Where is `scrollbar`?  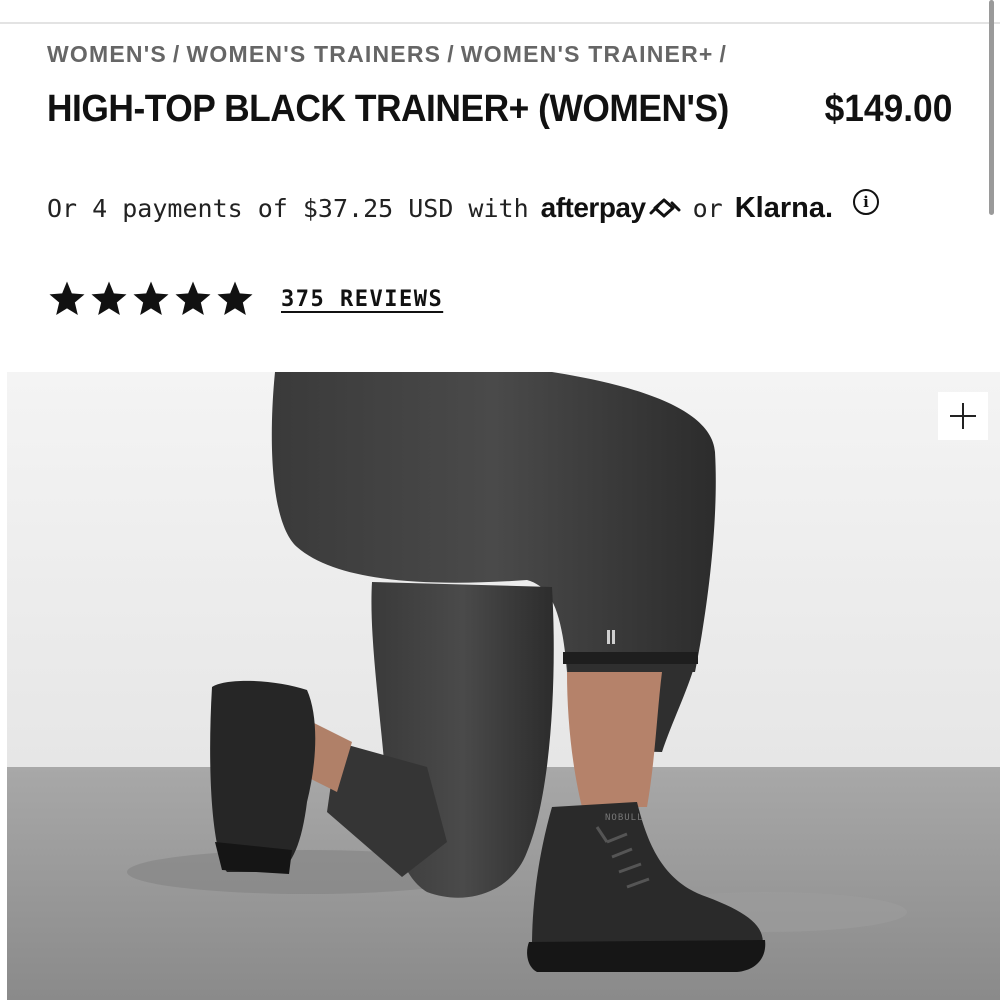 scrollbar is located at coordinates (991, 107).